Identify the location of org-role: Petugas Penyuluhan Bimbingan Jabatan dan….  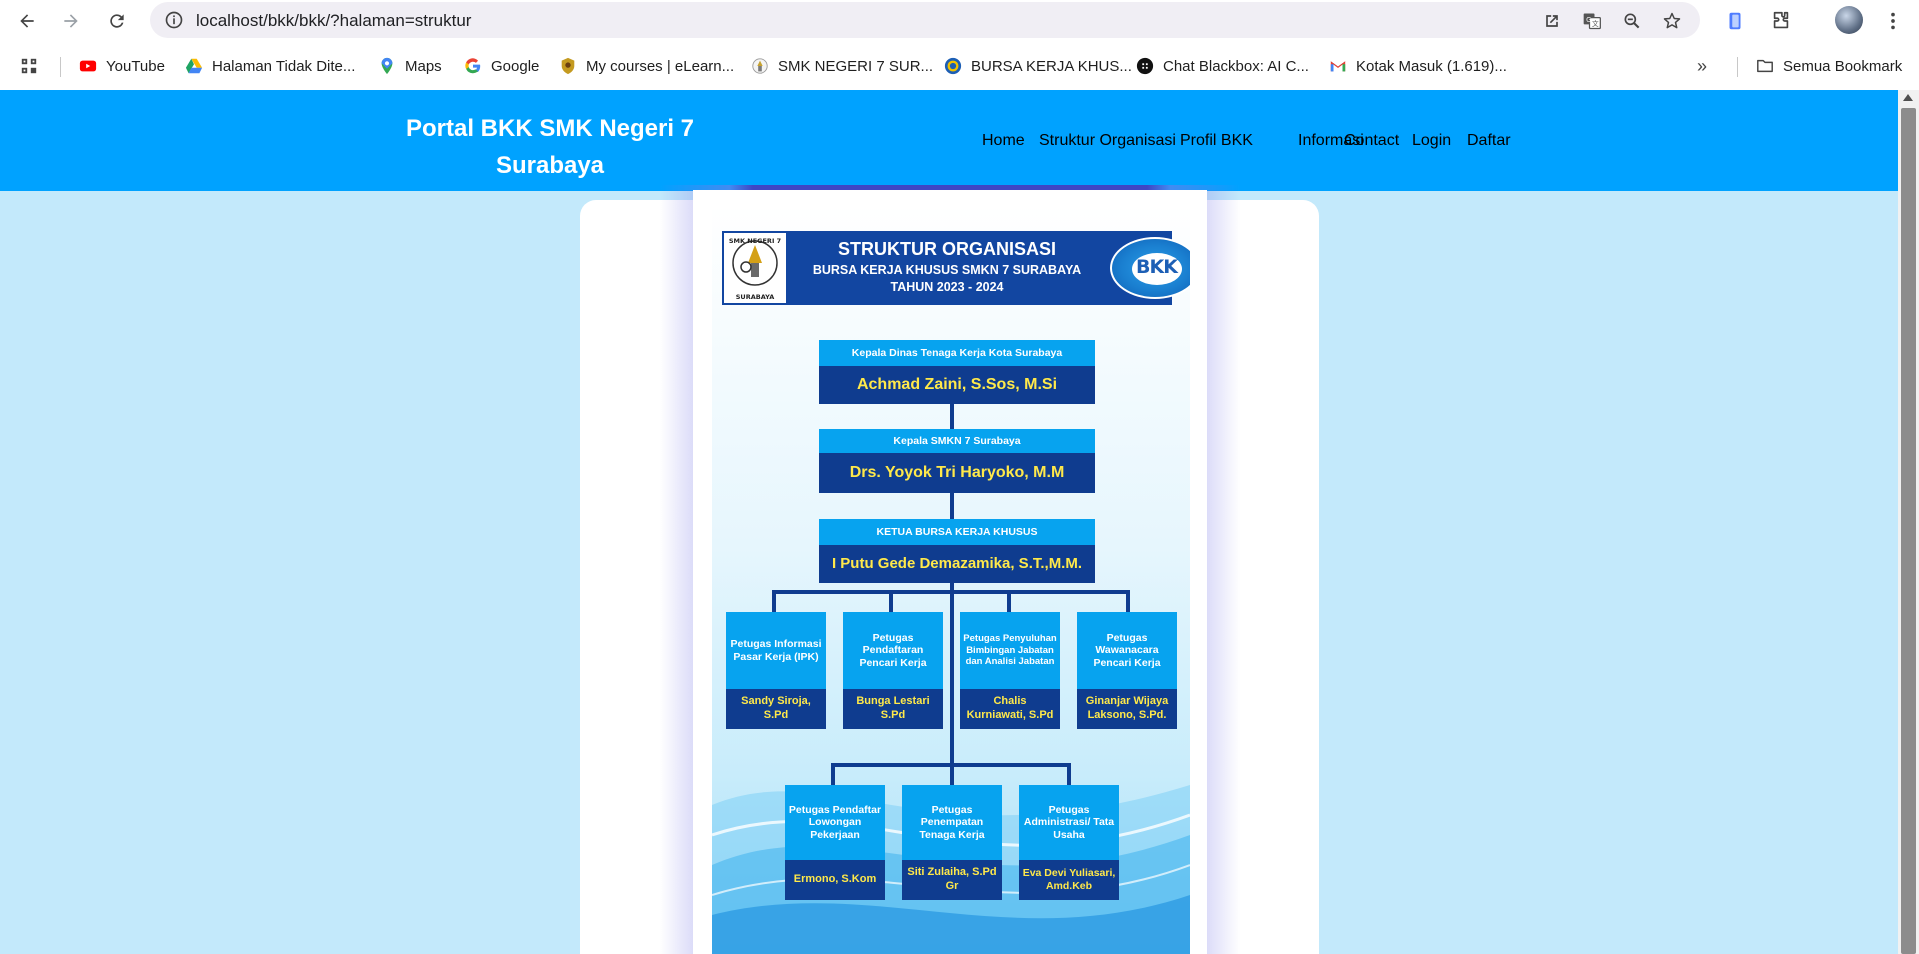
(1010, 650).